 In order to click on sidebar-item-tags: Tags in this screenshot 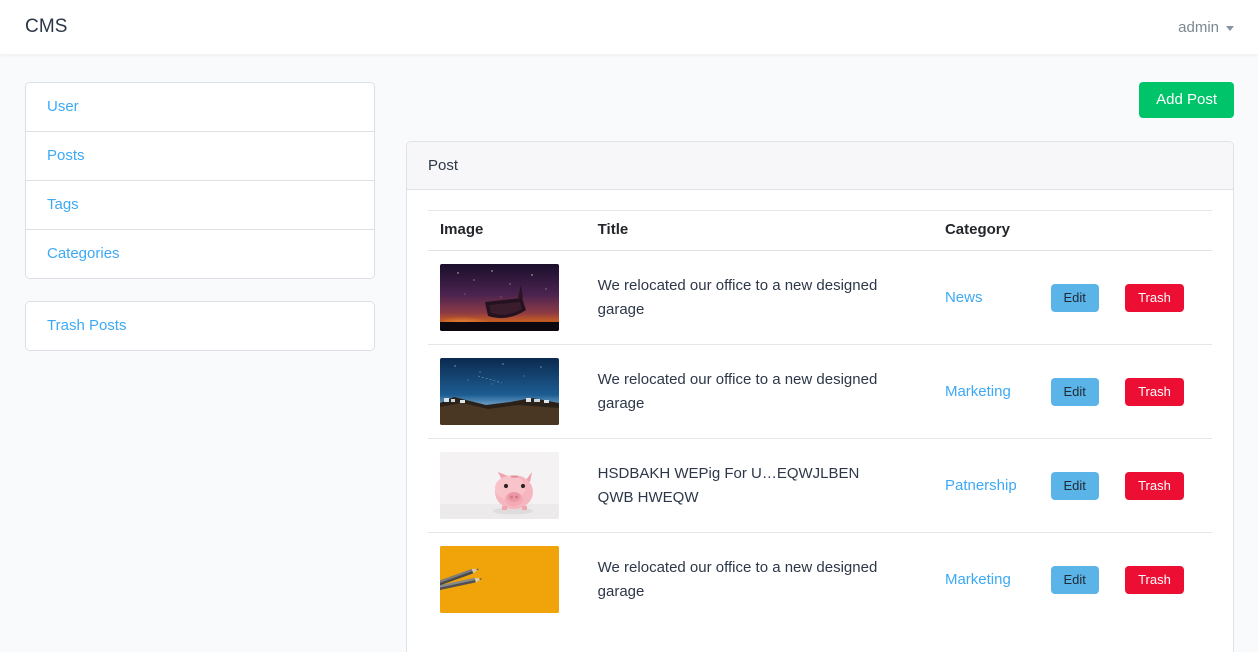, I will do `click(200, 205)`.